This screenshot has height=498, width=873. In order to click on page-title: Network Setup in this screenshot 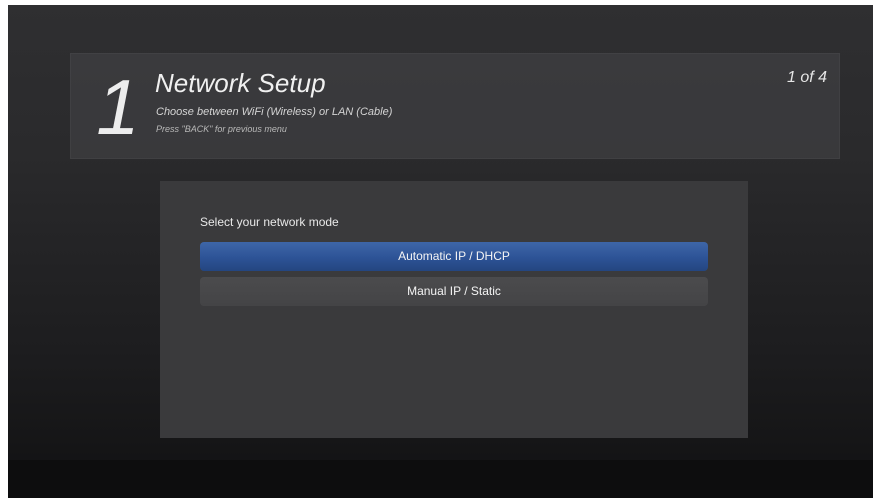, I will do `click(240, 83)`.